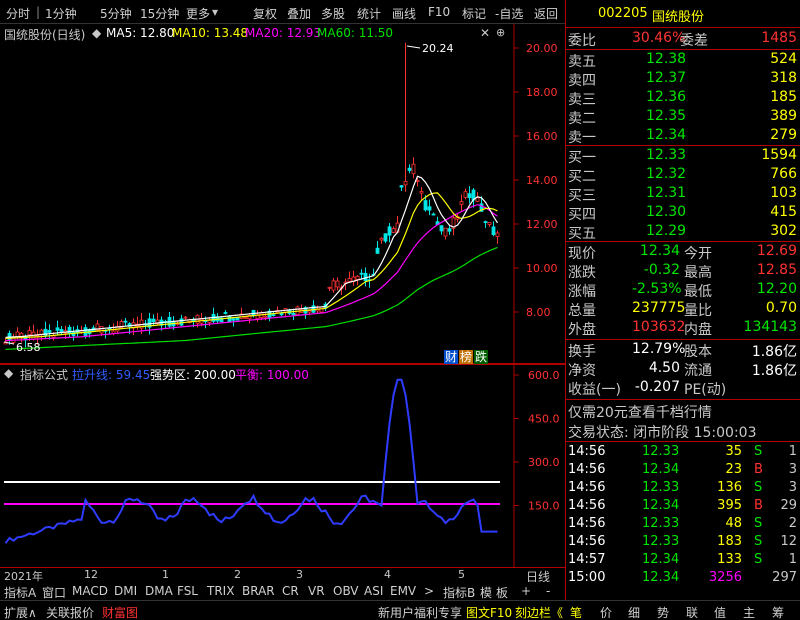 This screenshot has width=800, height=620. Describe the element at coordinates (461, 574) in the screenshot. I see `date-label: 5` at that location.